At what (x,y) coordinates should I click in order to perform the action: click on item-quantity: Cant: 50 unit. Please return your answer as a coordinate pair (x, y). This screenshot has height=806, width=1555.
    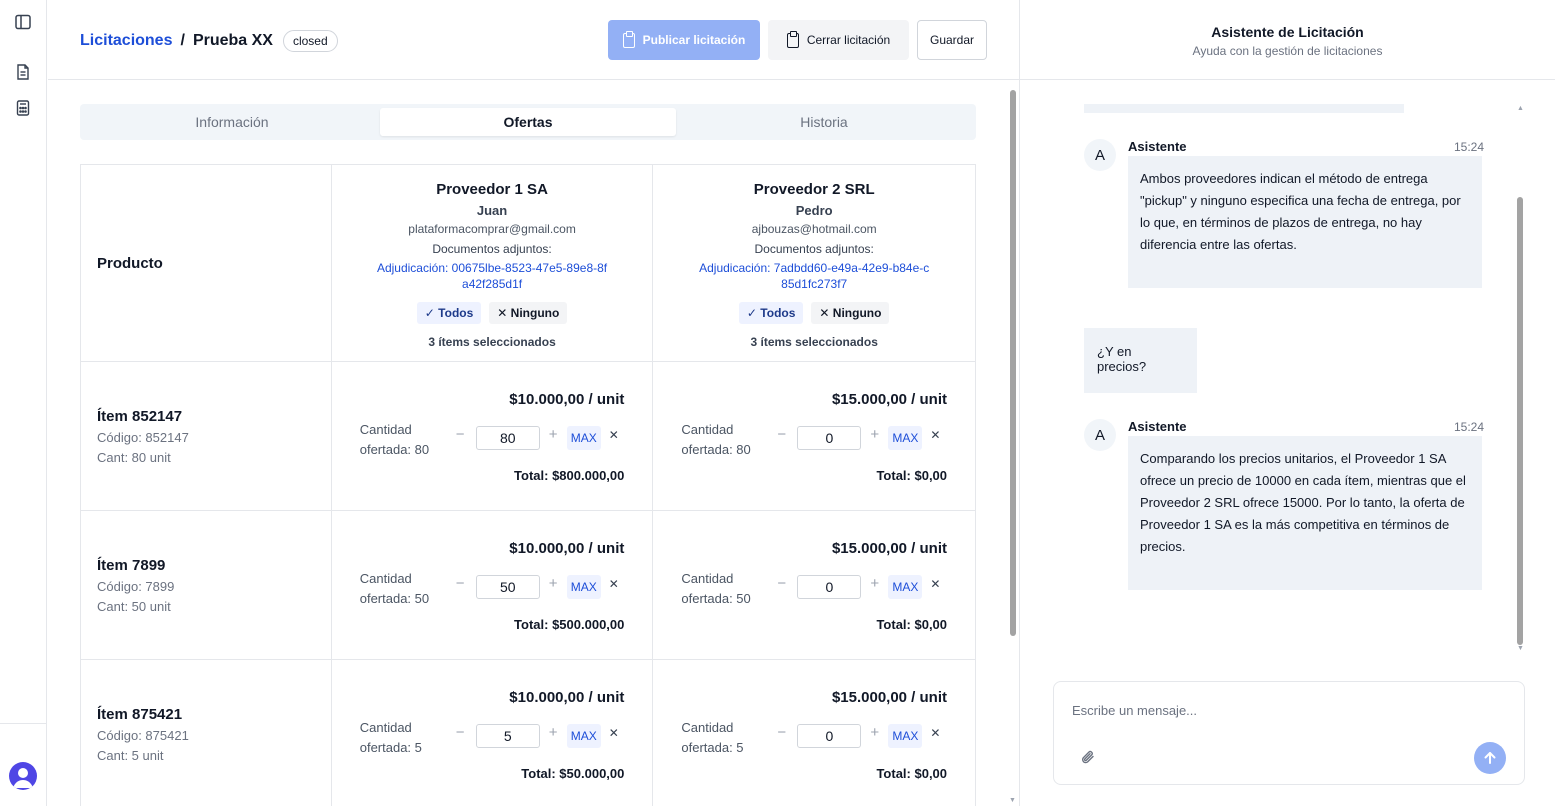
    Looking at the image, I should click on (134, 606).